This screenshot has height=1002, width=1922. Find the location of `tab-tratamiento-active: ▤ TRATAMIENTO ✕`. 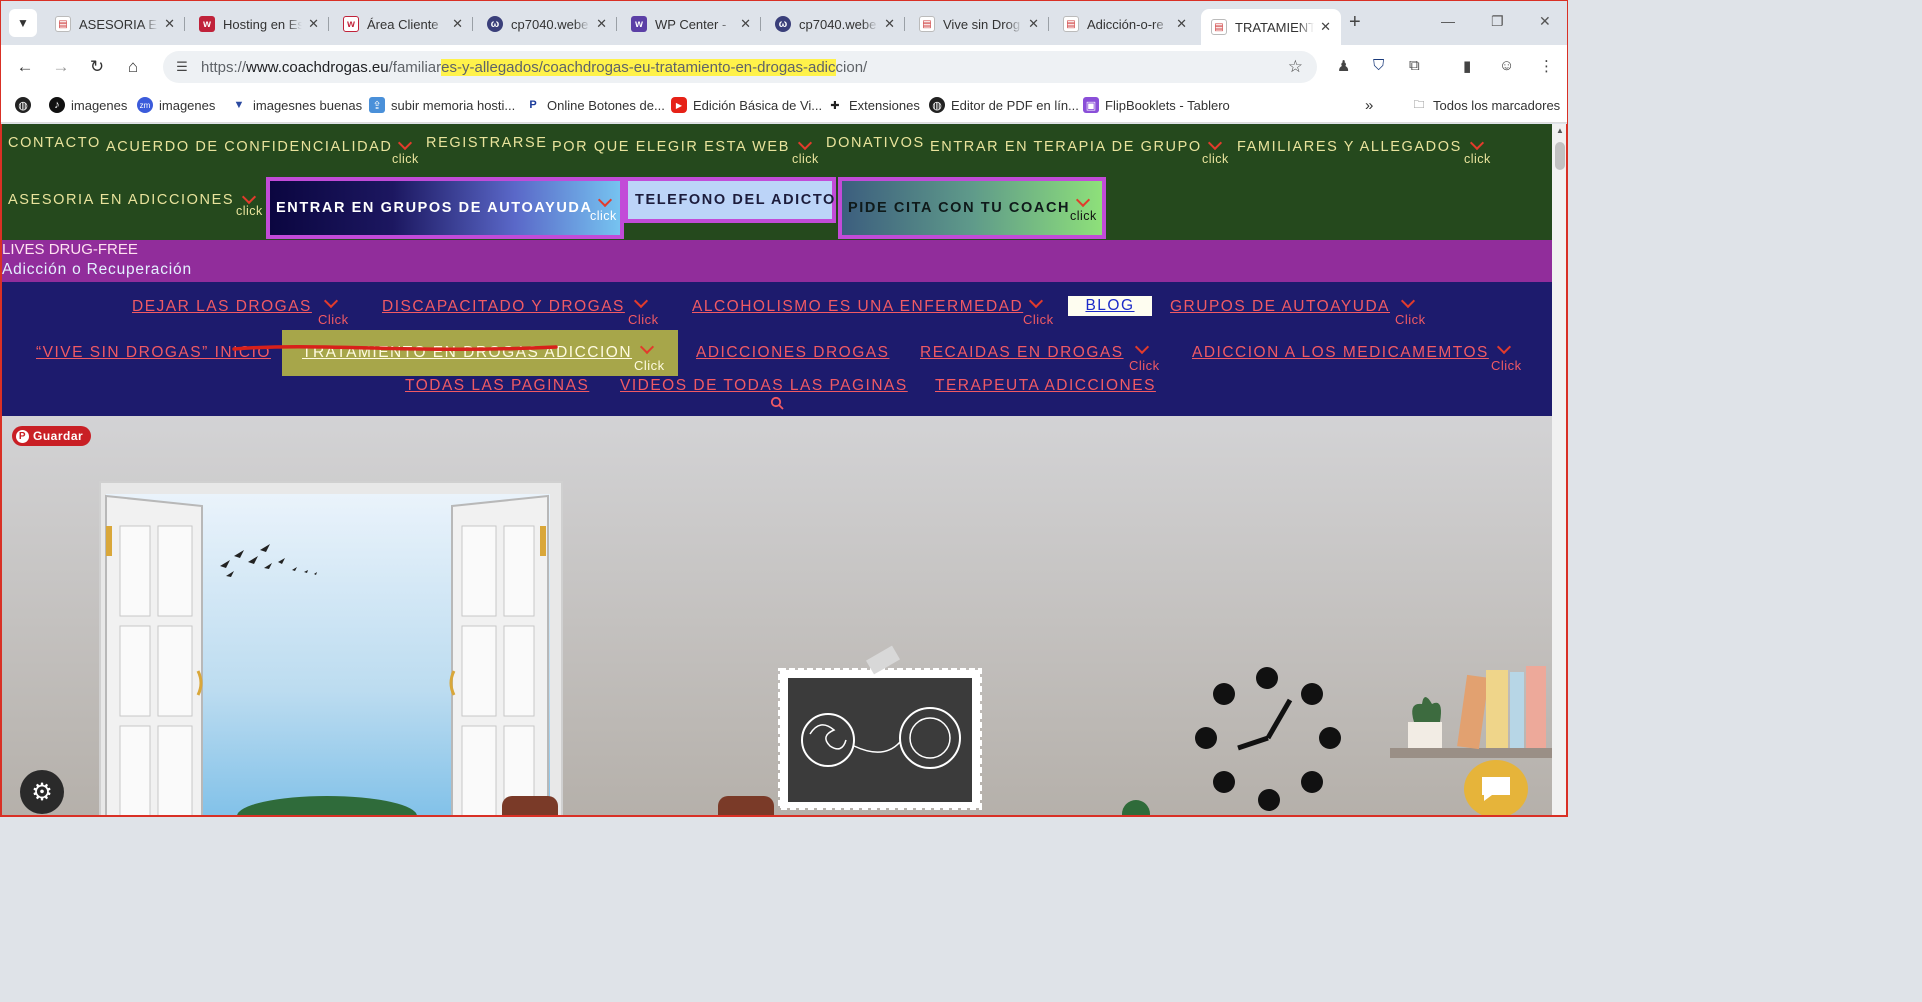

tab-tratamiento-active: ▤ TRATAMIENTO ✕ is located at coordinates (1271, 27).